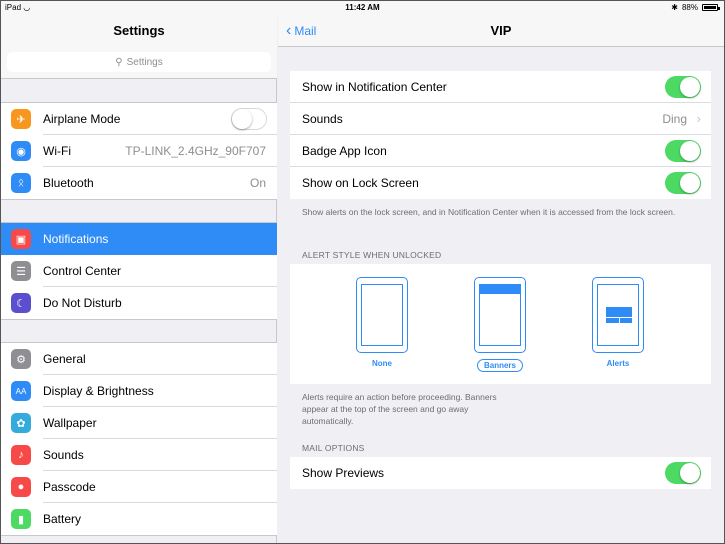 This screenshot has height=544, width=725. What do you see at coordinates (500, 183) in the screenshot?
I see `row-show-on-lock-screen: Show on Lock Screen` at bounding box center [500, 183].